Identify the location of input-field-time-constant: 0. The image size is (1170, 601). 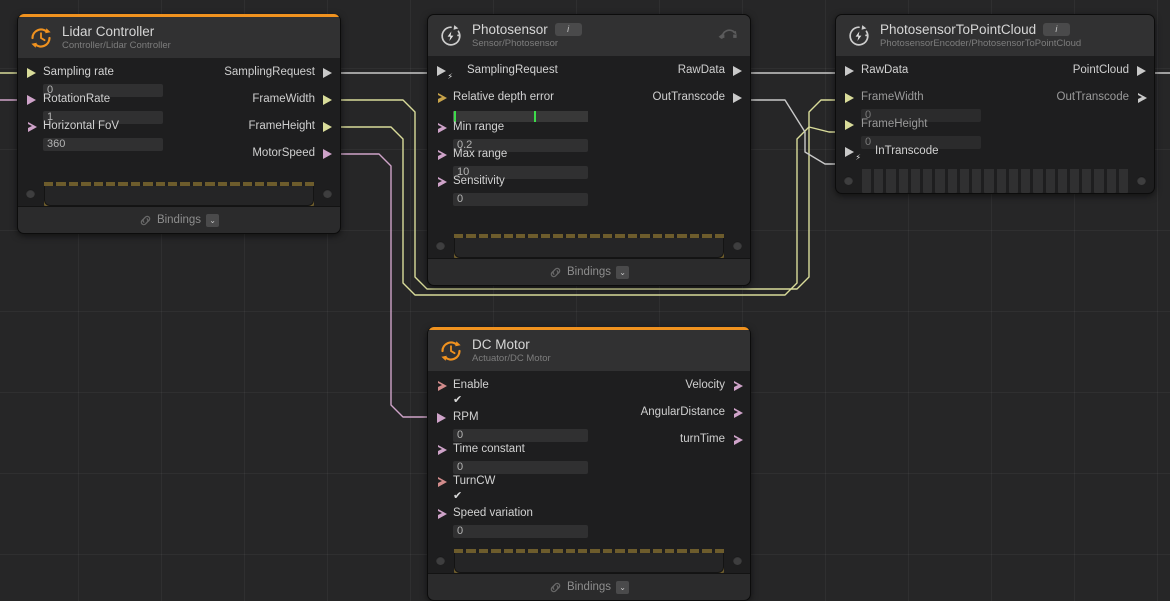
(520, 467).